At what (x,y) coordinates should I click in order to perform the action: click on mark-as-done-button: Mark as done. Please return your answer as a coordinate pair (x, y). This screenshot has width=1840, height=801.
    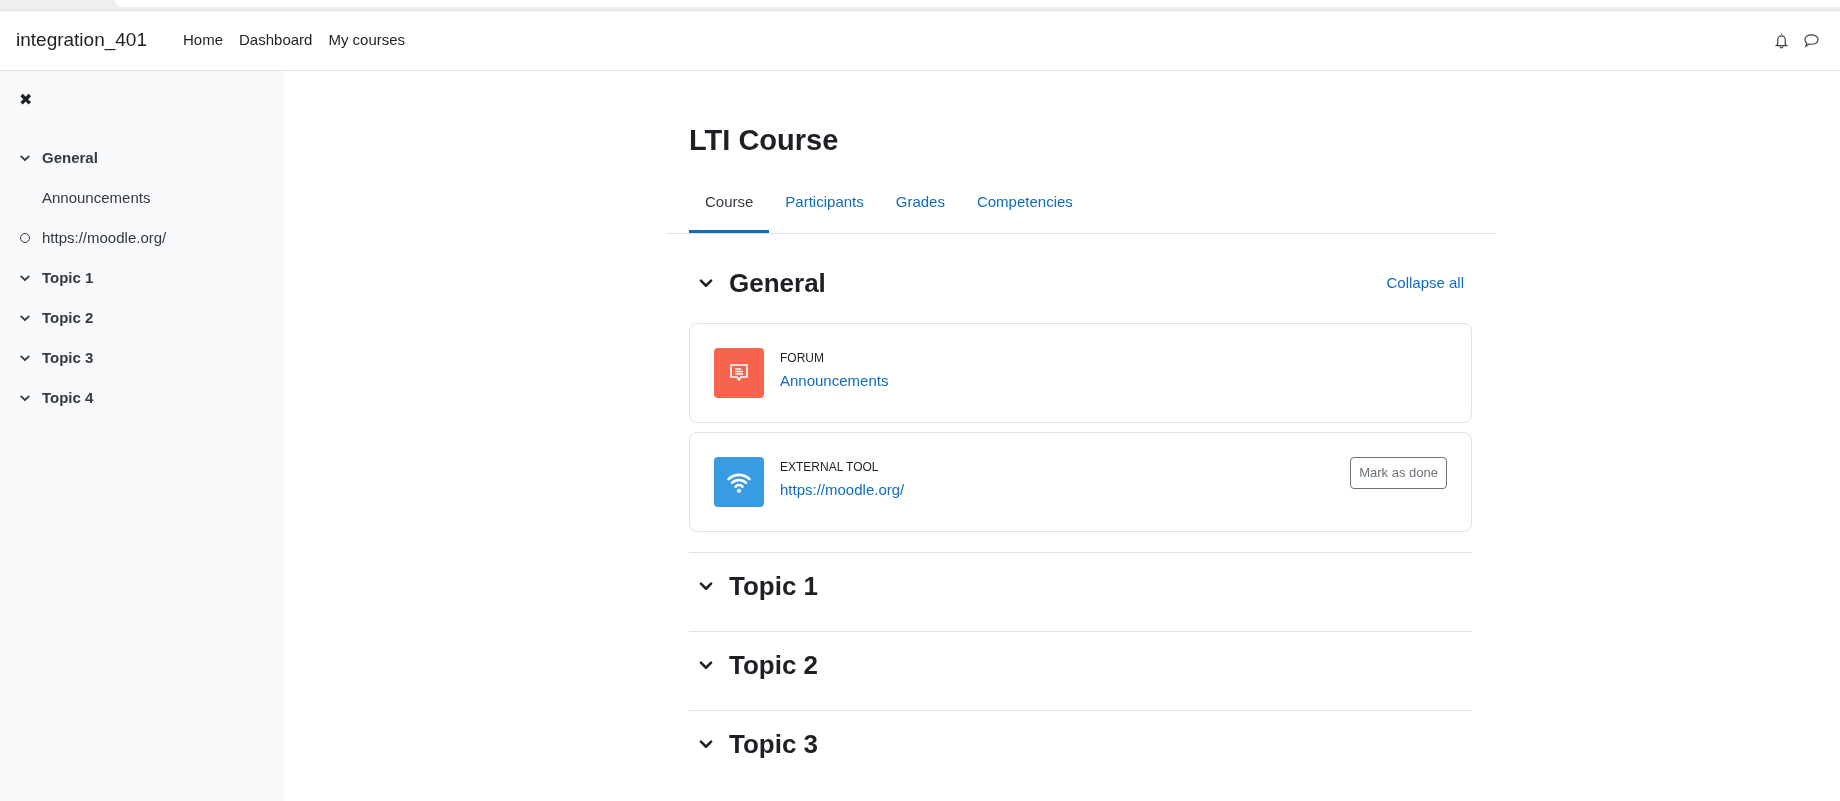
    Looking at the image, I should click on (1398, 473).